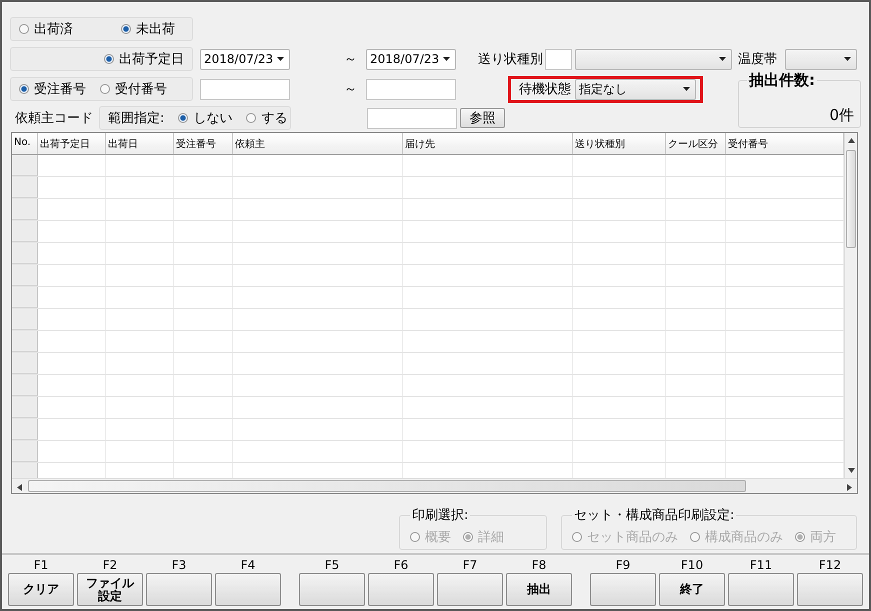 Image resolution: width=871 pixels, height=611 pixels. Describe the element at coordinates (692, 565) in the screenshot. I see `key-label: F10` at that location.